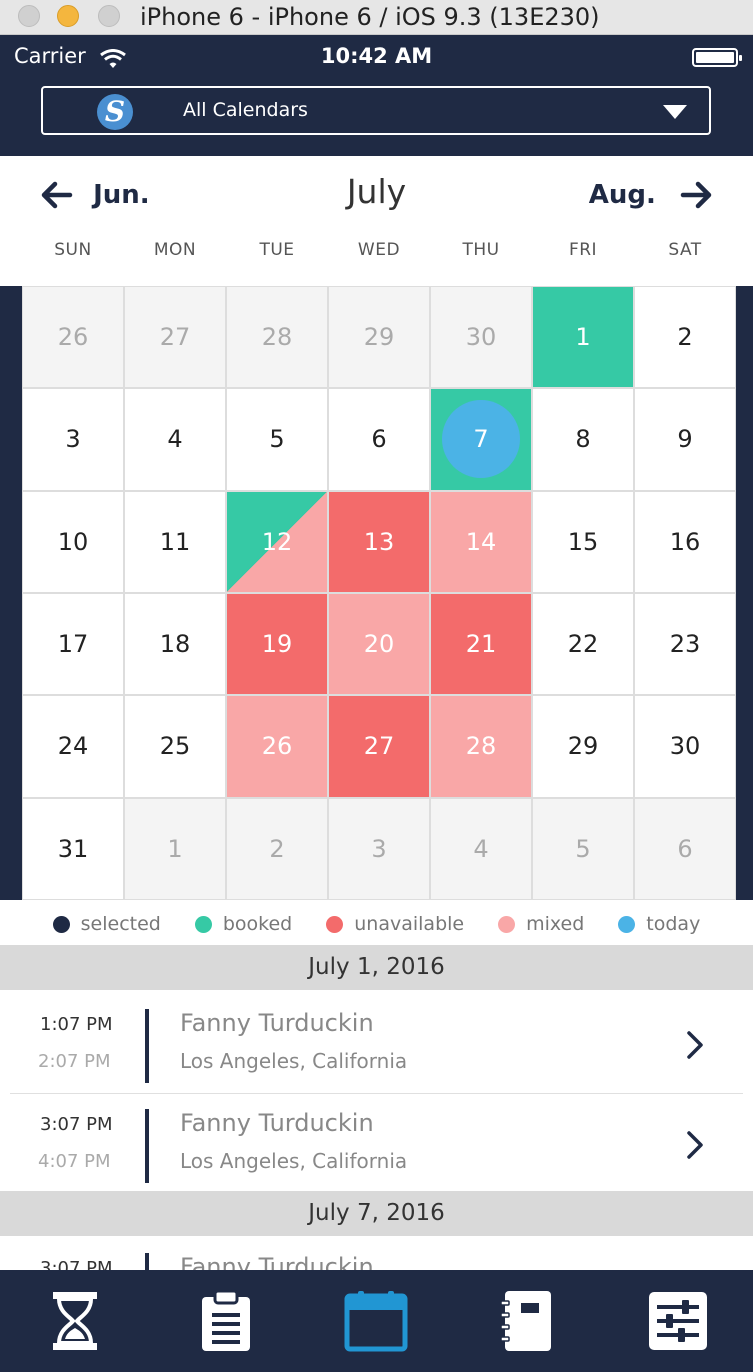  Describe the element at coordinates (376, 1254) in the screenshot. I see `agenda-event: 3:07 PM Fanny Turduckin` at that location.